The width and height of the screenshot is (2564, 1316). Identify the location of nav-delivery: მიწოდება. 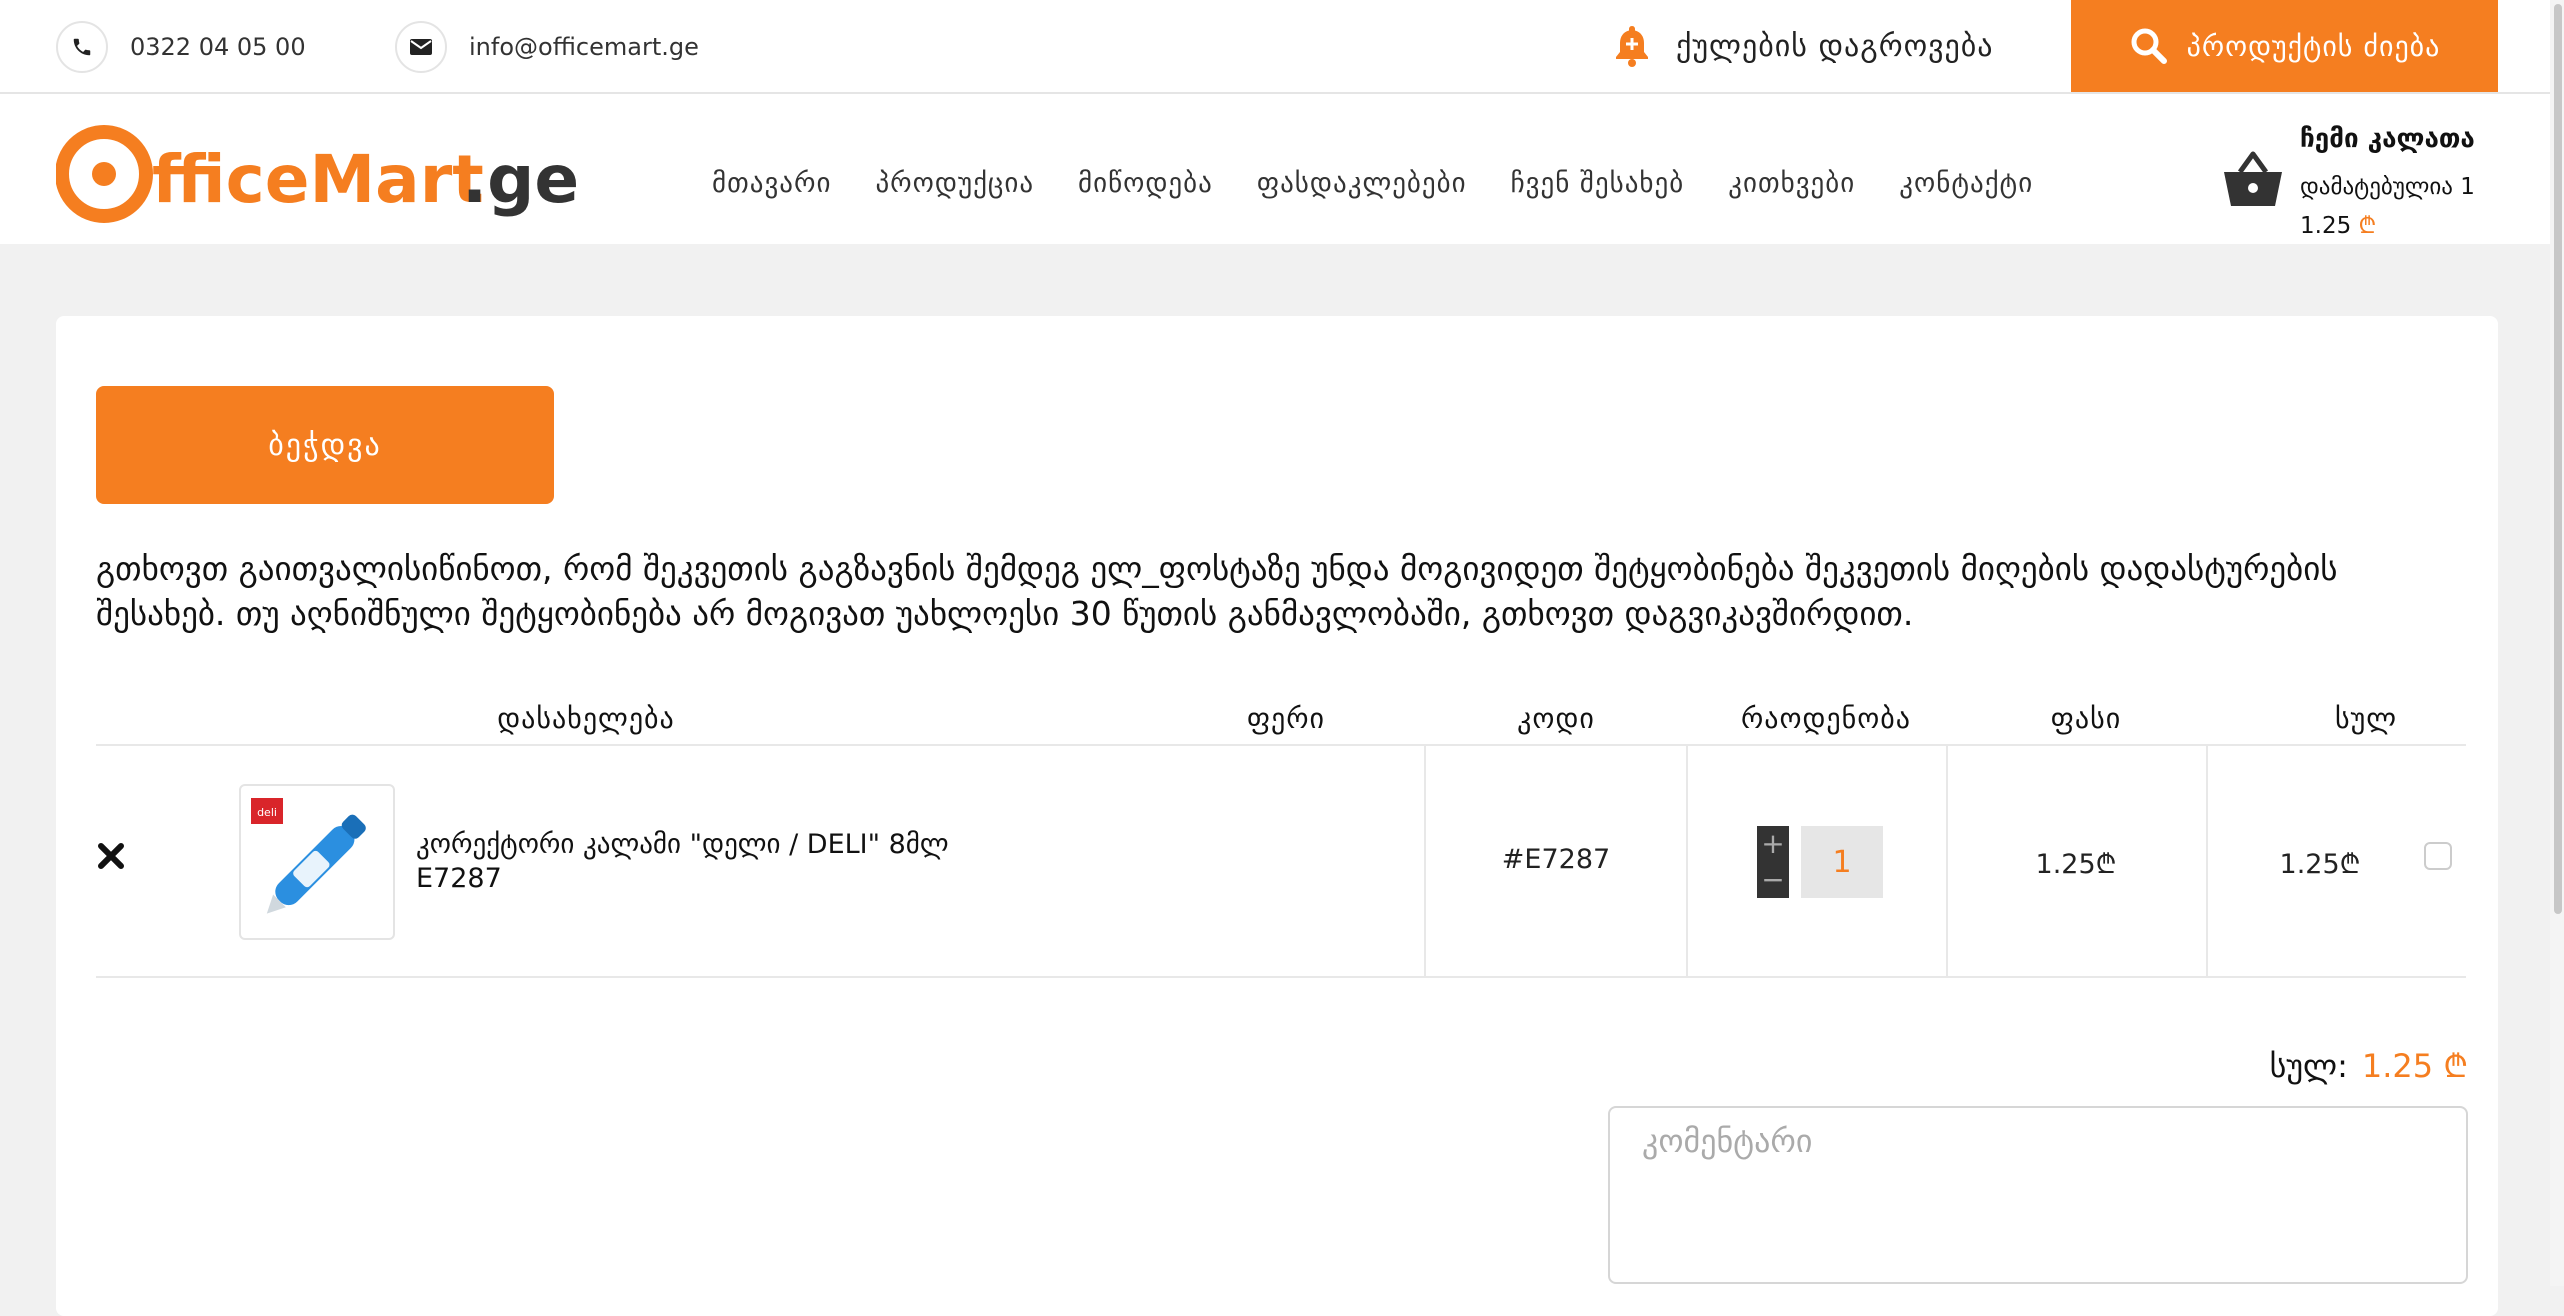
(1145, 183).